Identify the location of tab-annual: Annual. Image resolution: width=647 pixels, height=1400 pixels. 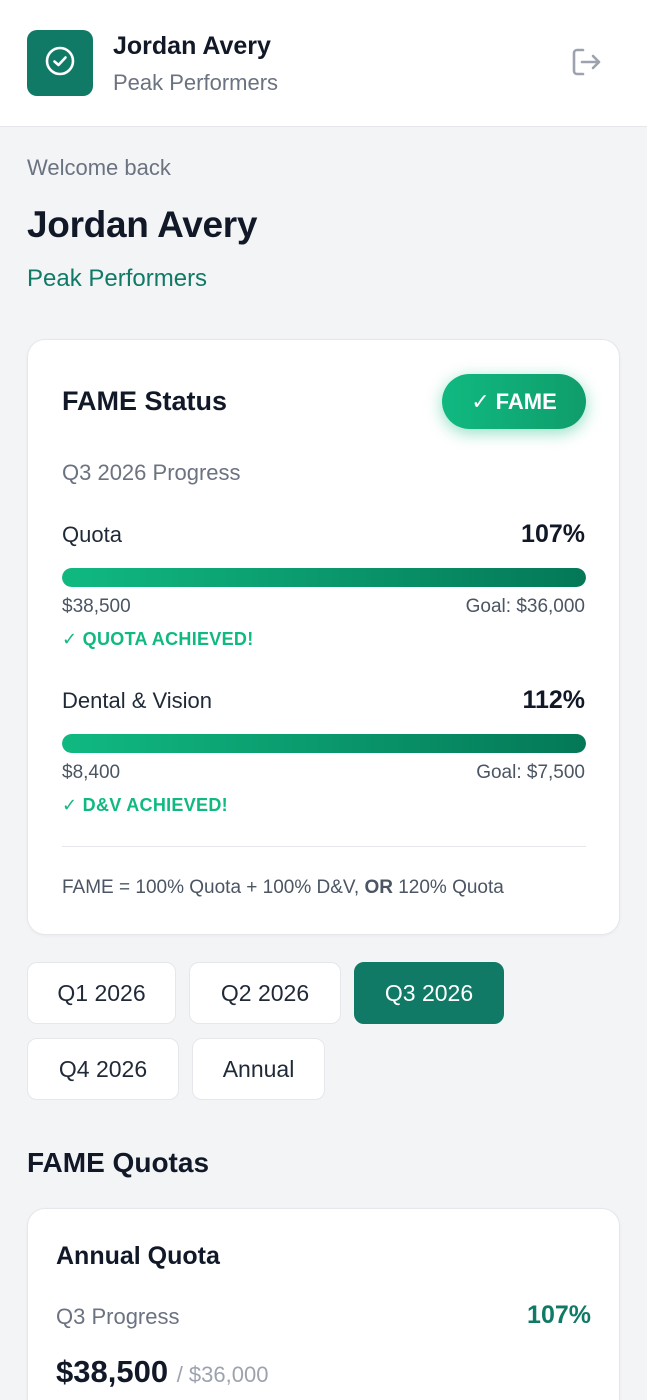
(258, 1069).